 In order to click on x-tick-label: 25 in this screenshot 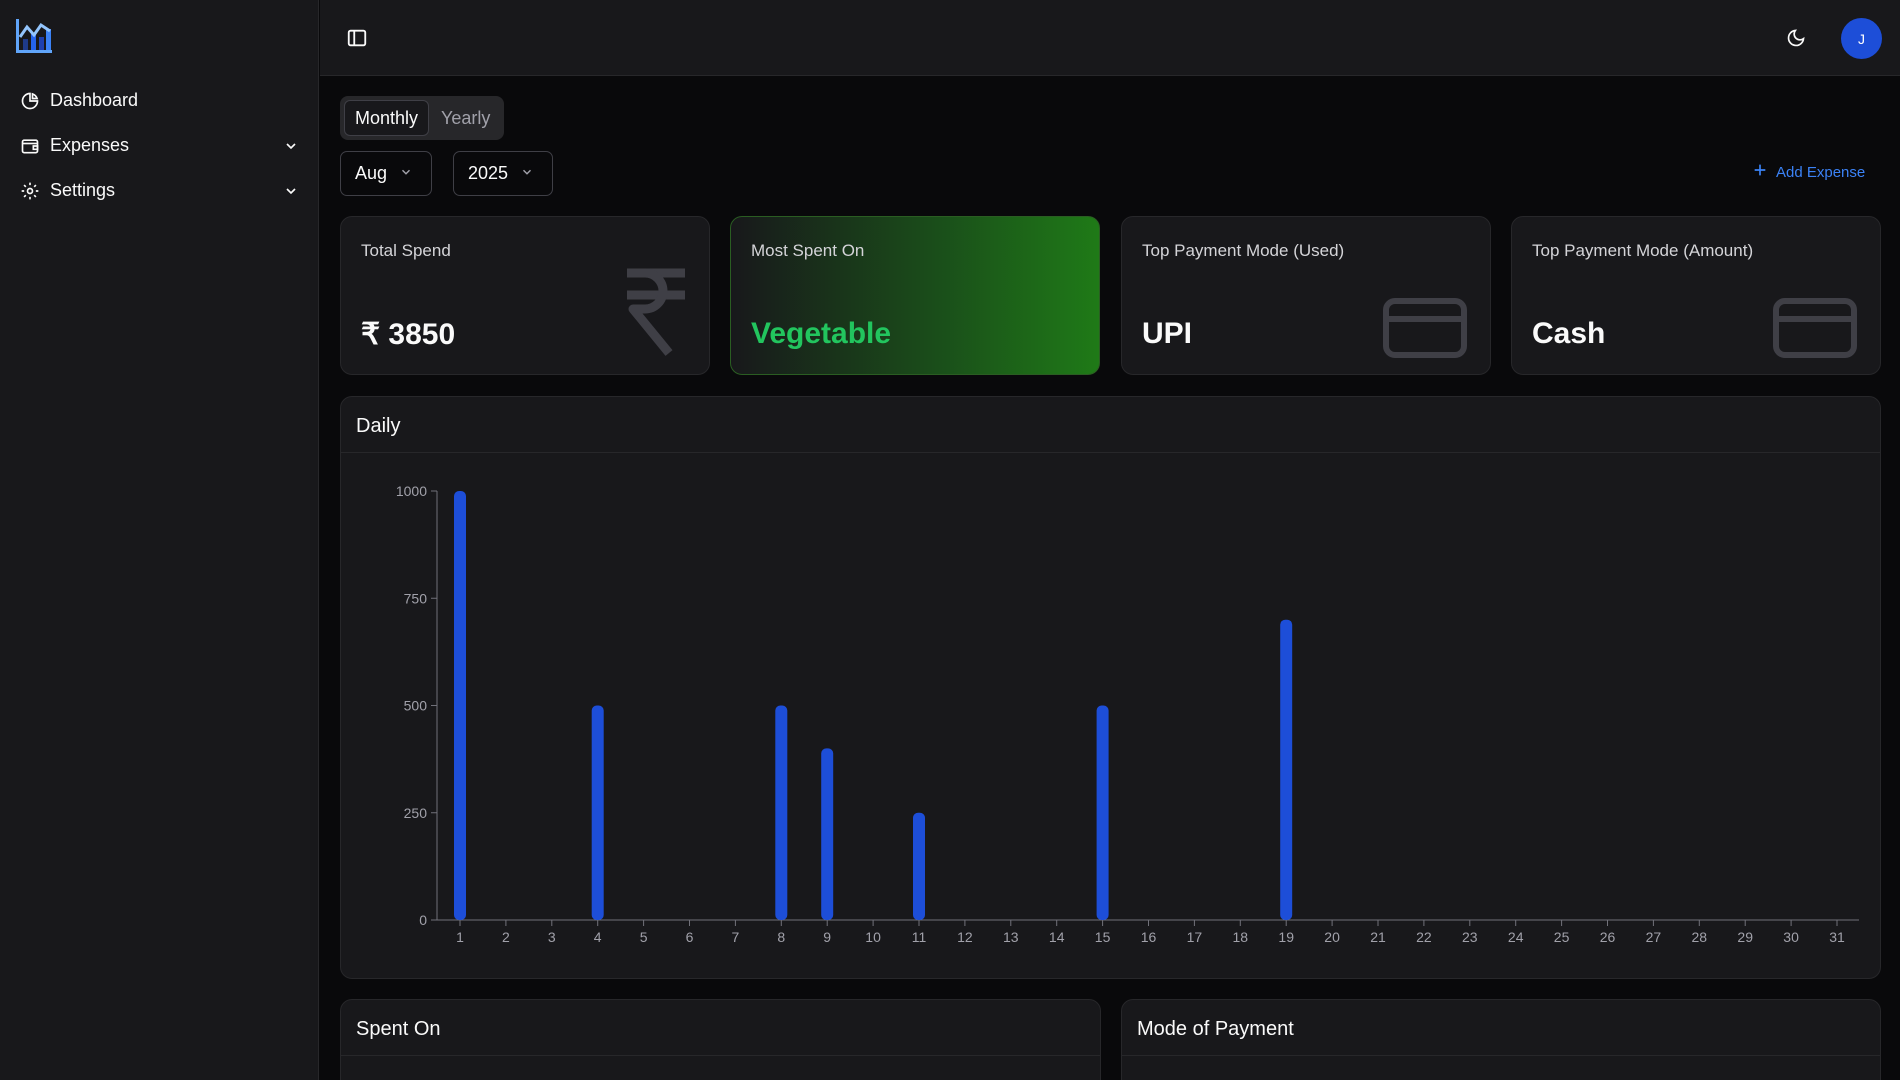, I will do `click(1562, 937)`.